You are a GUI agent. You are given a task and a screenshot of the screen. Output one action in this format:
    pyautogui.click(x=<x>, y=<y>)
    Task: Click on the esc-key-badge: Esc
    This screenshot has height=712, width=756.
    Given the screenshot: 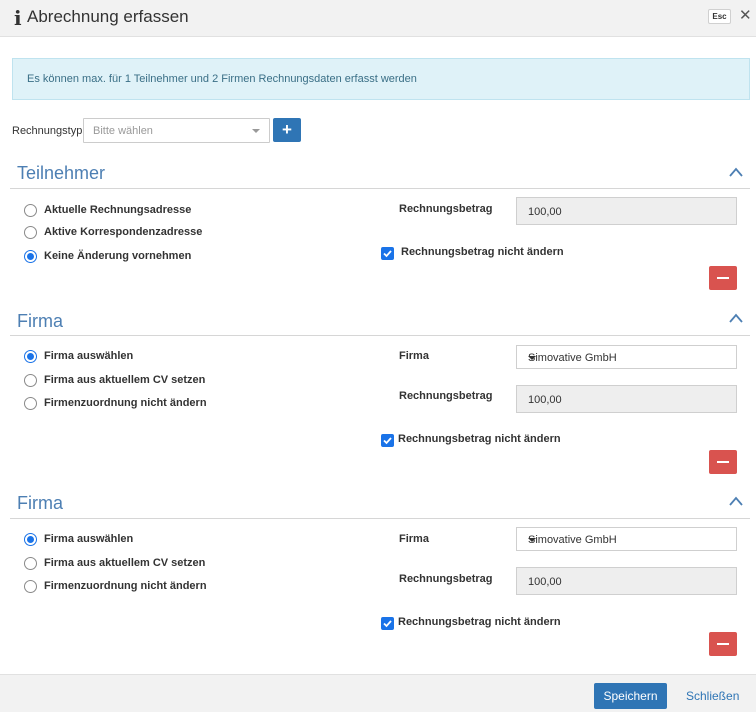 What is the action you would take?
    pyautogui.click(x=719, y=16)
    